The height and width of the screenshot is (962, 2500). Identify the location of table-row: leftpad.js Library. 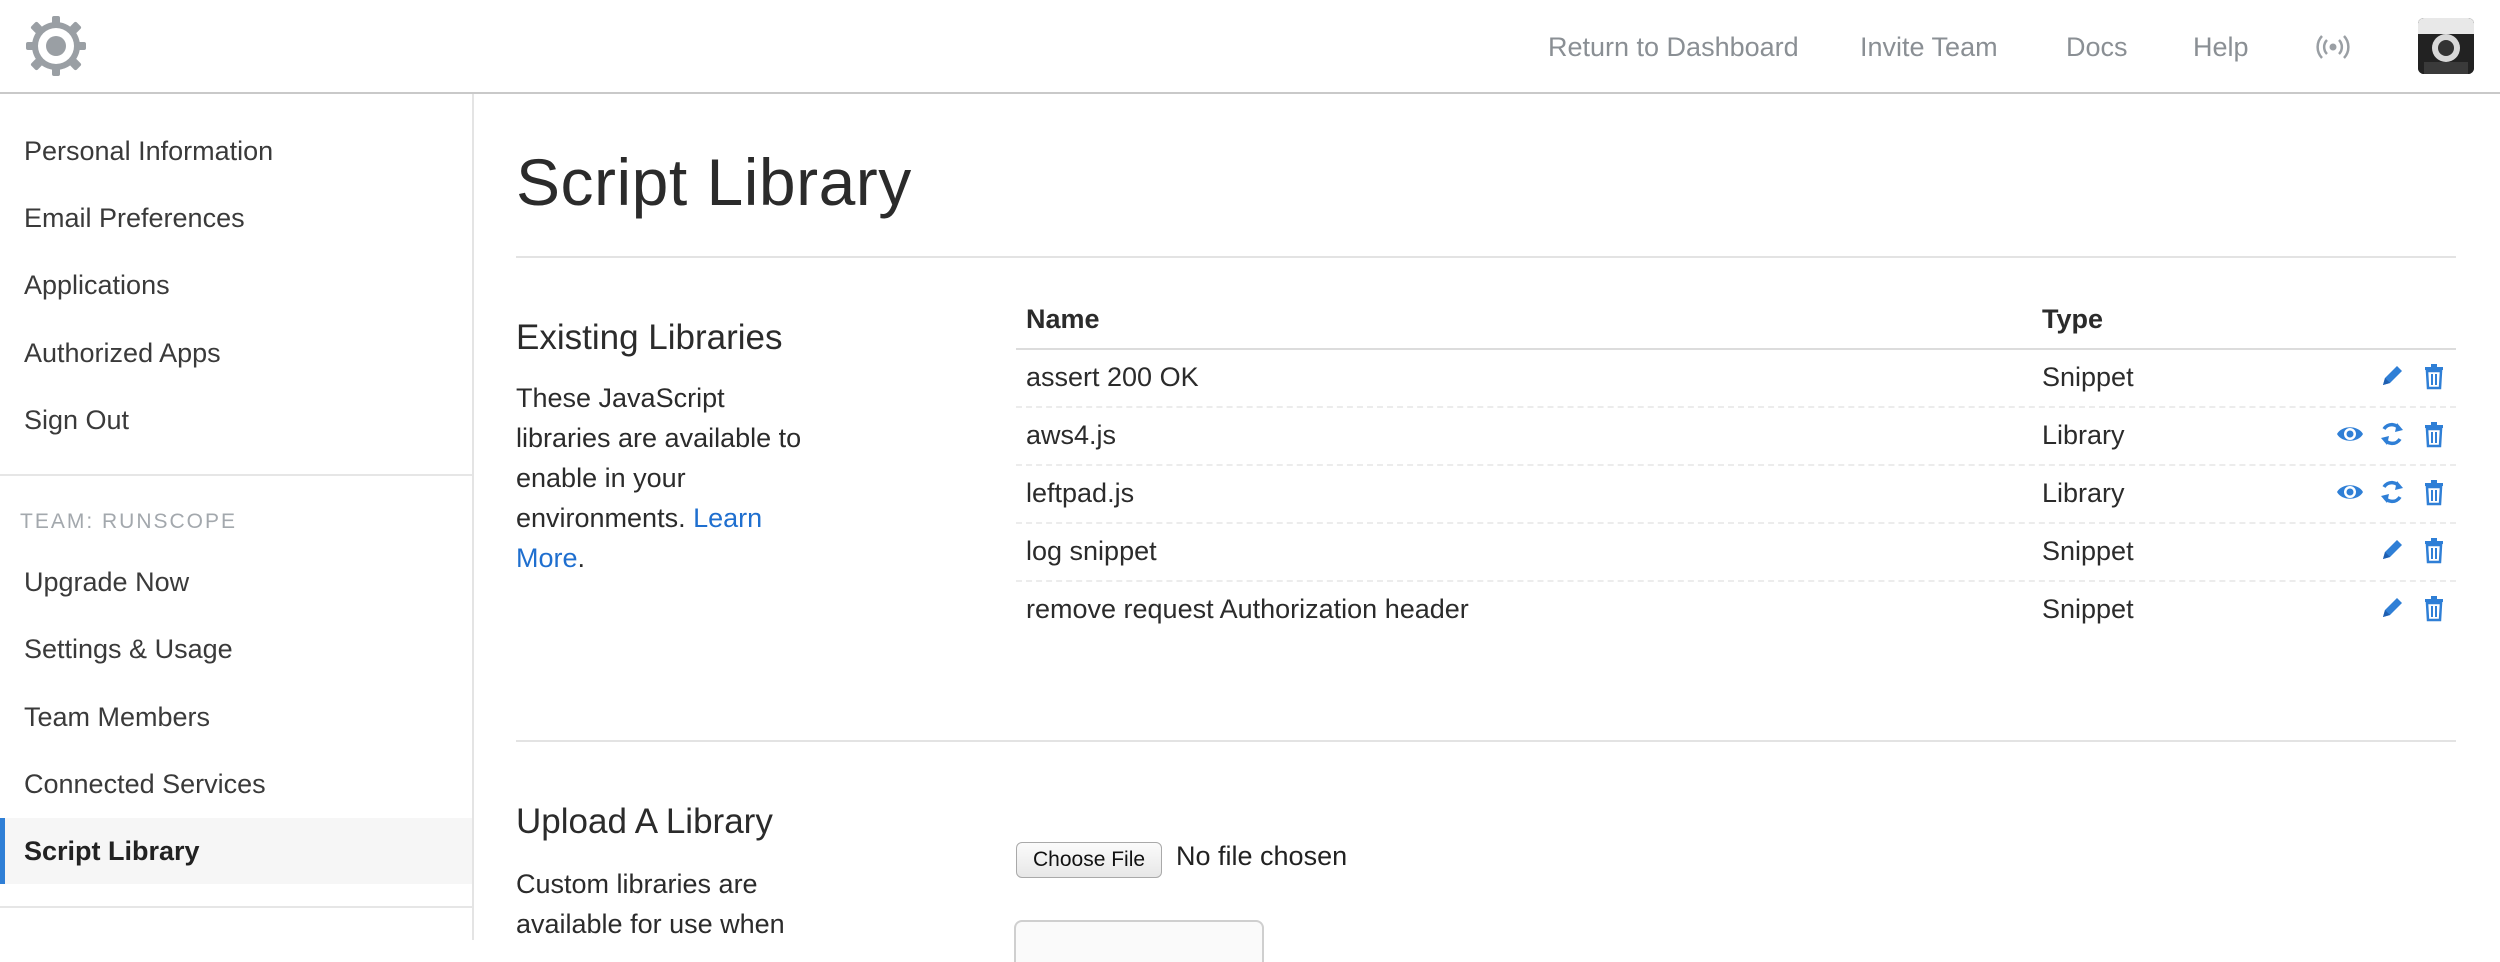
(1736, 495).